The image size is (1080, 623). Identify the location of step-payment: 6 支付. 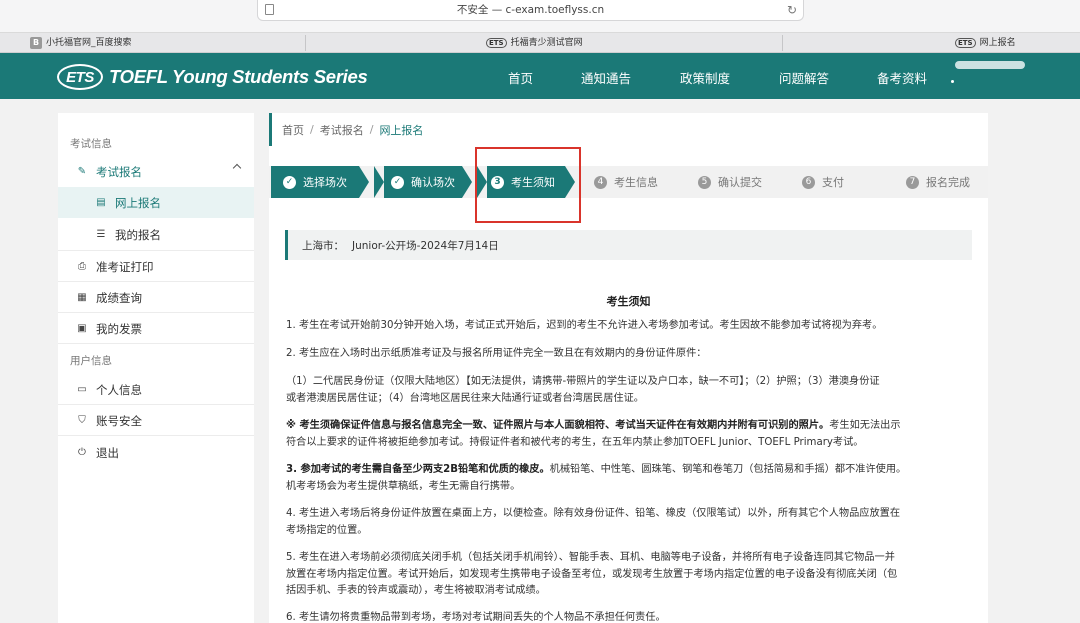
(823, 182).